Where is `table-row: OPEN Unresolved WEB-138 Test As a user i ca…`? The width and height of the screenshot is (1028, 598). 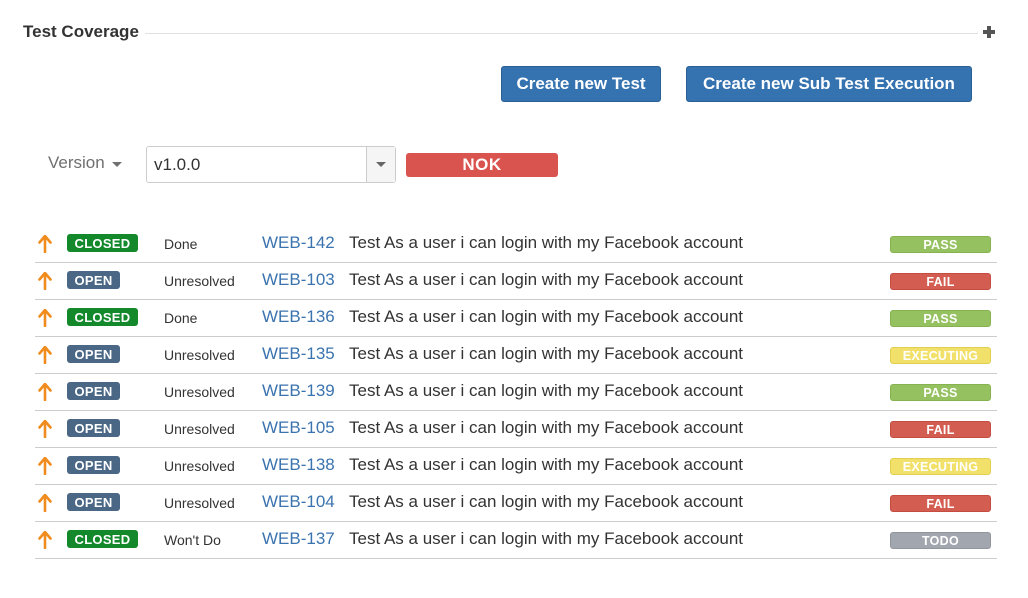 table-row: OPEN Unresolved WEB-138 Test As a user i ca… is located at coordinates (516, 466).